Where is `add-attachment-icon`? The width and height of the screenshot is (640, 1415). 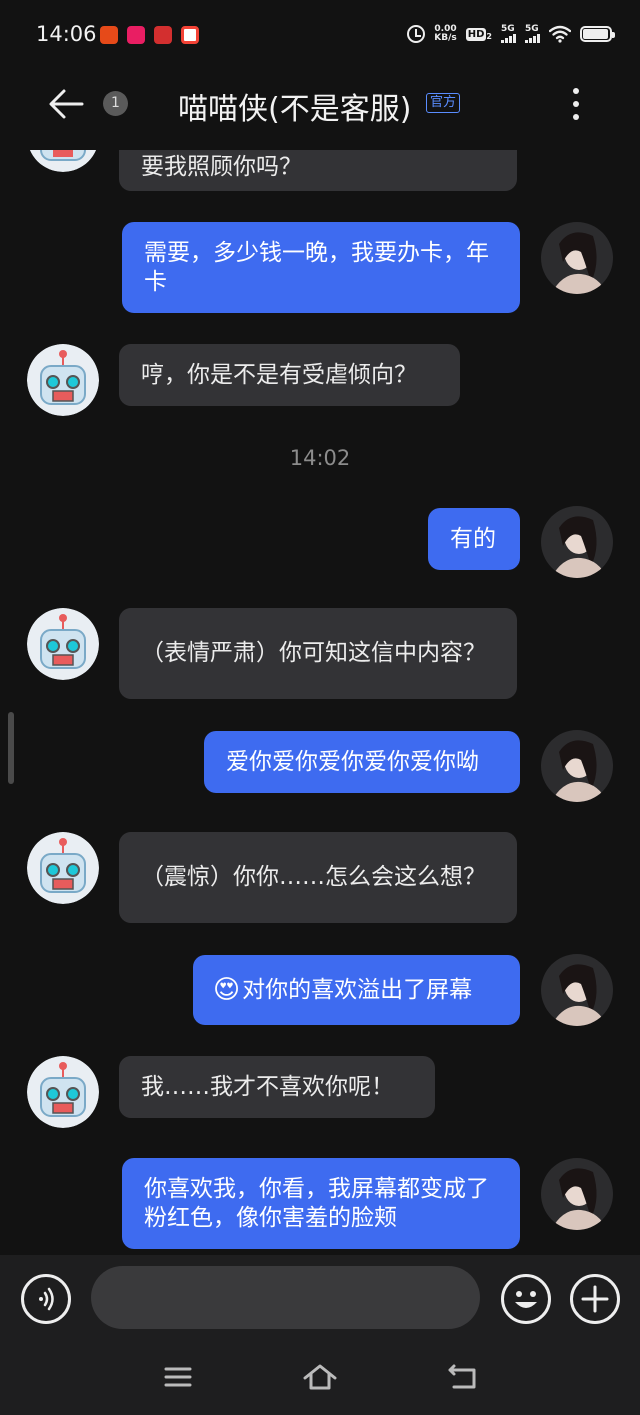
add-attachment-icon is located at coordinates (595, 1299).